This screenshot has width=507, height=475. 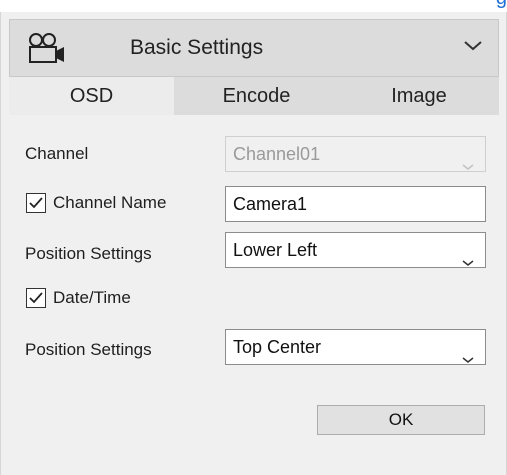 What do you see at coordinates (277, 347) in the screenshot?
I see `position-settings-value-2: Top Center` at bounding box center [277, 347].